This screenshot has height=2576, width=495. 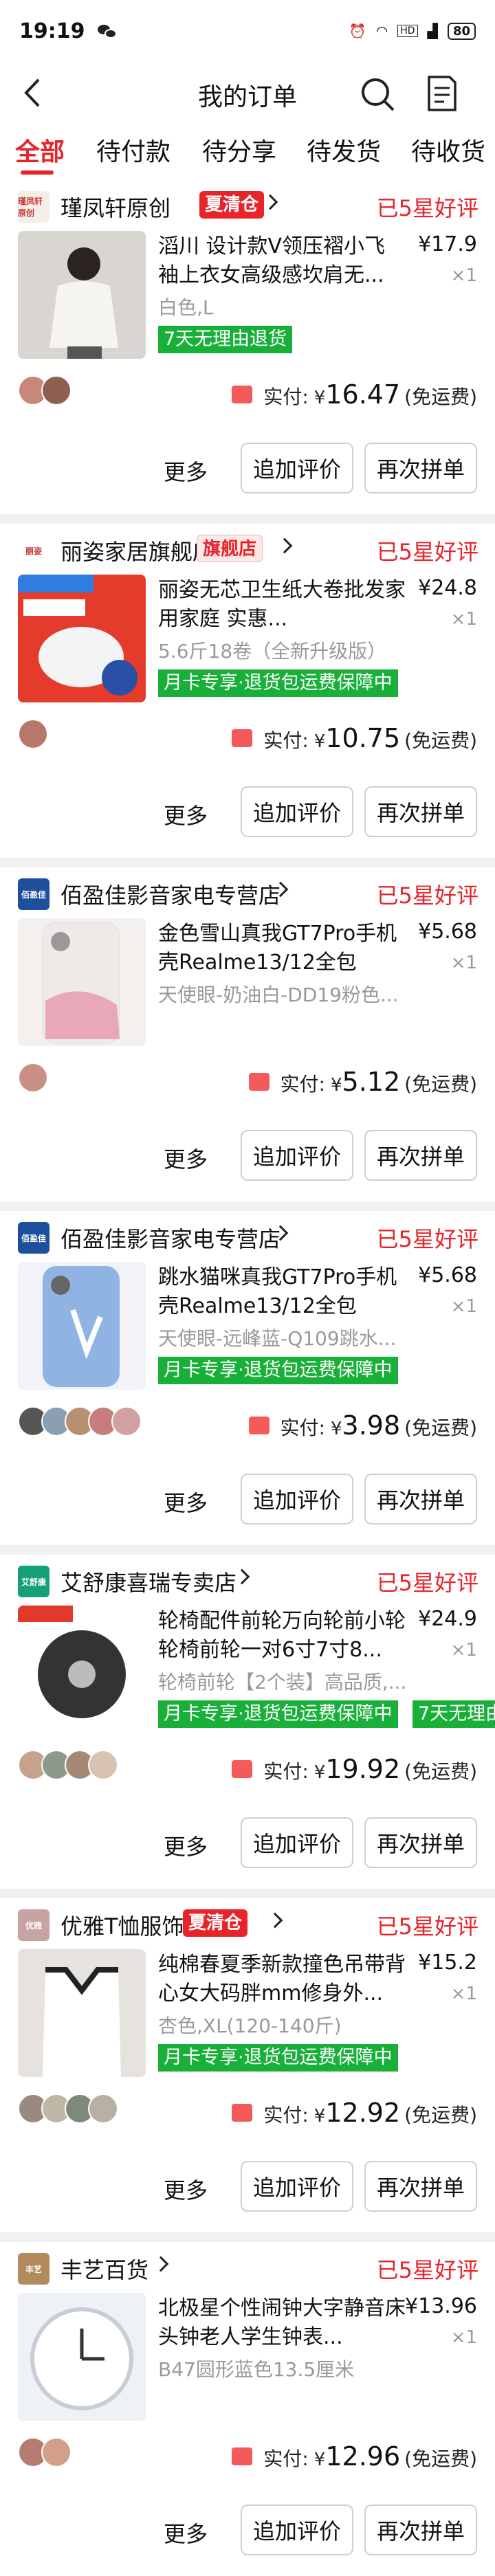 What do you see at coordinates (34, 207) in the screenshot?
I see `shop-logo: 瑾凤轩原创` at bounding box center [34, 207].